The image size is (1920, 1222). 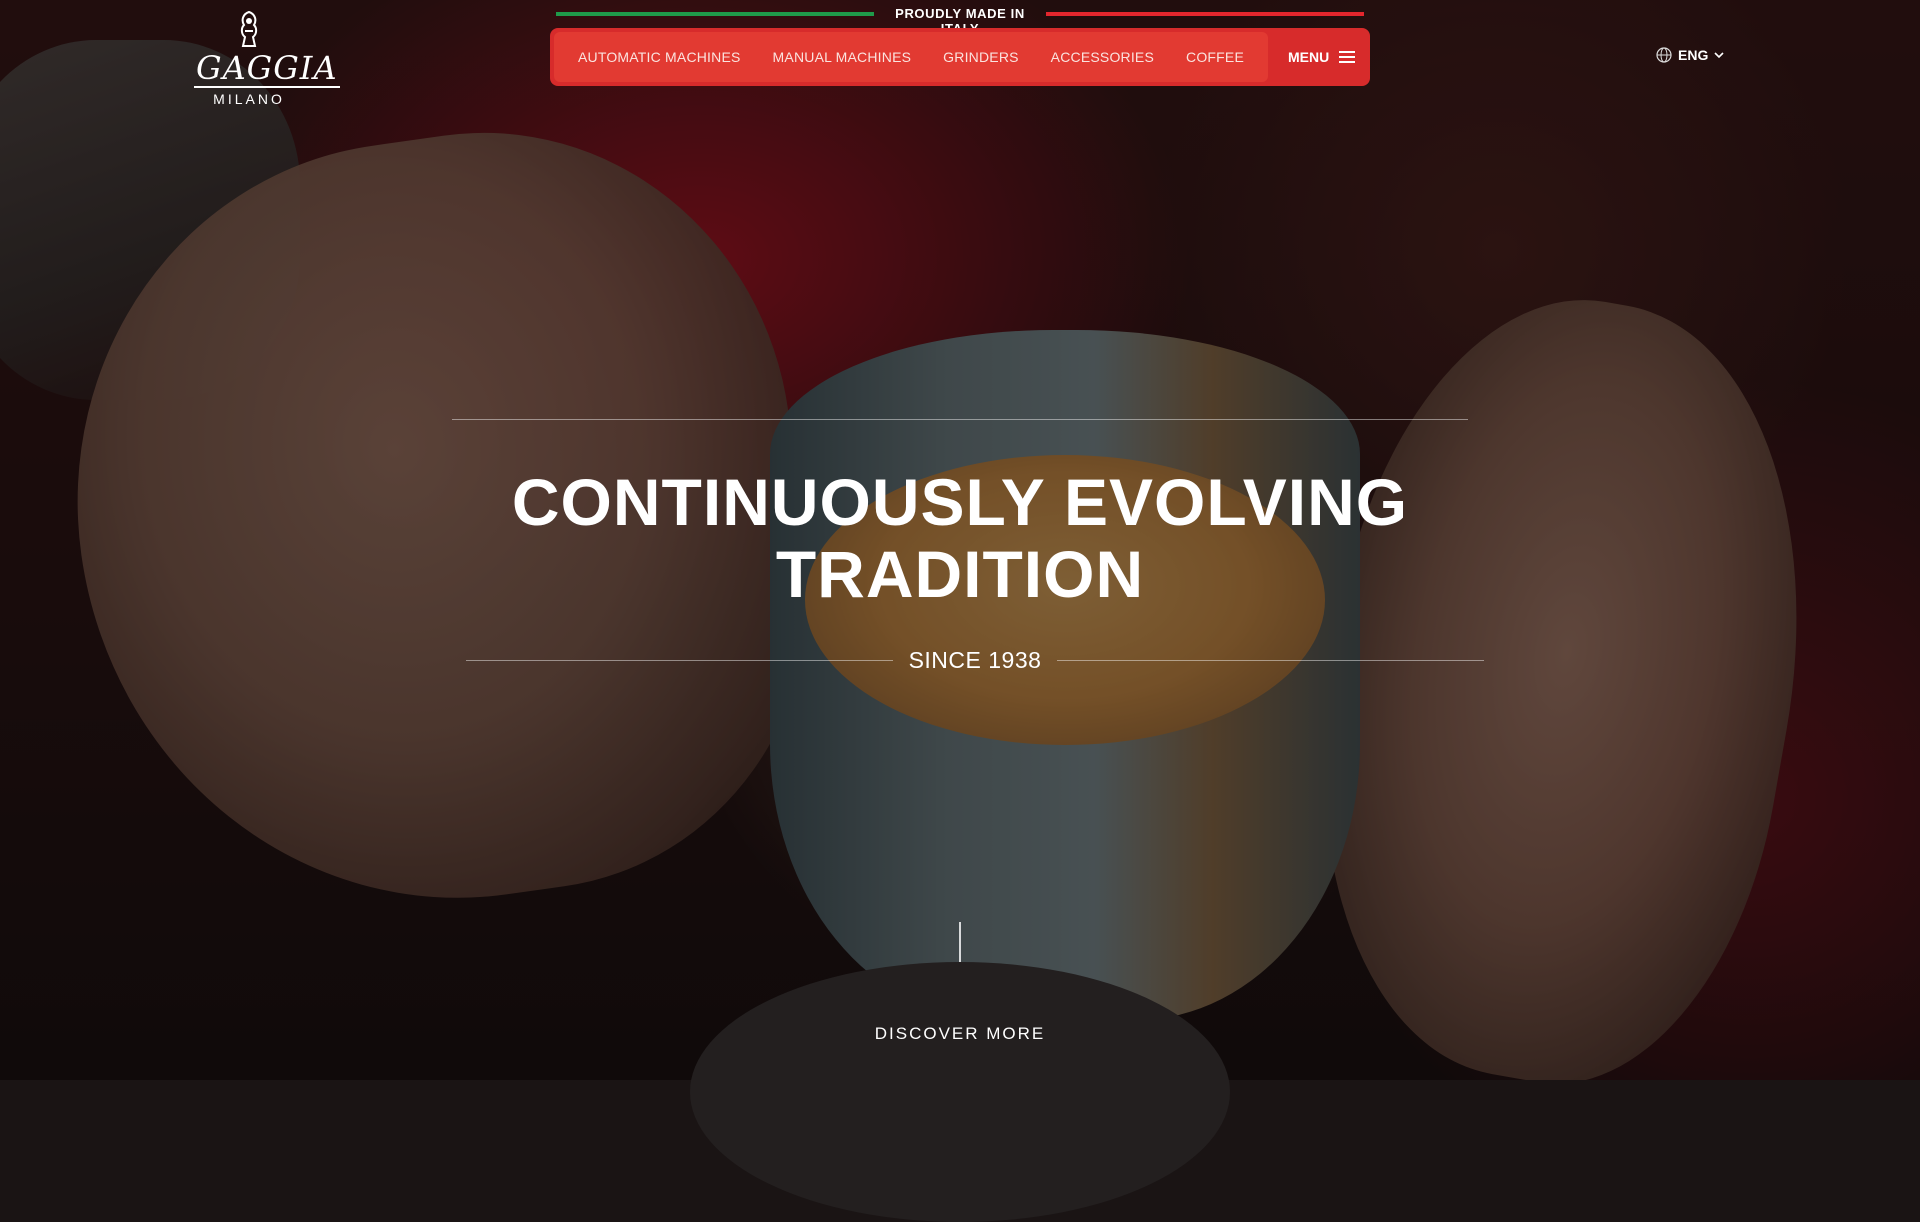 I want to click on nav-item-automatic-machines: AUTOMATIC MACHINES, so click(x=659, y=57).